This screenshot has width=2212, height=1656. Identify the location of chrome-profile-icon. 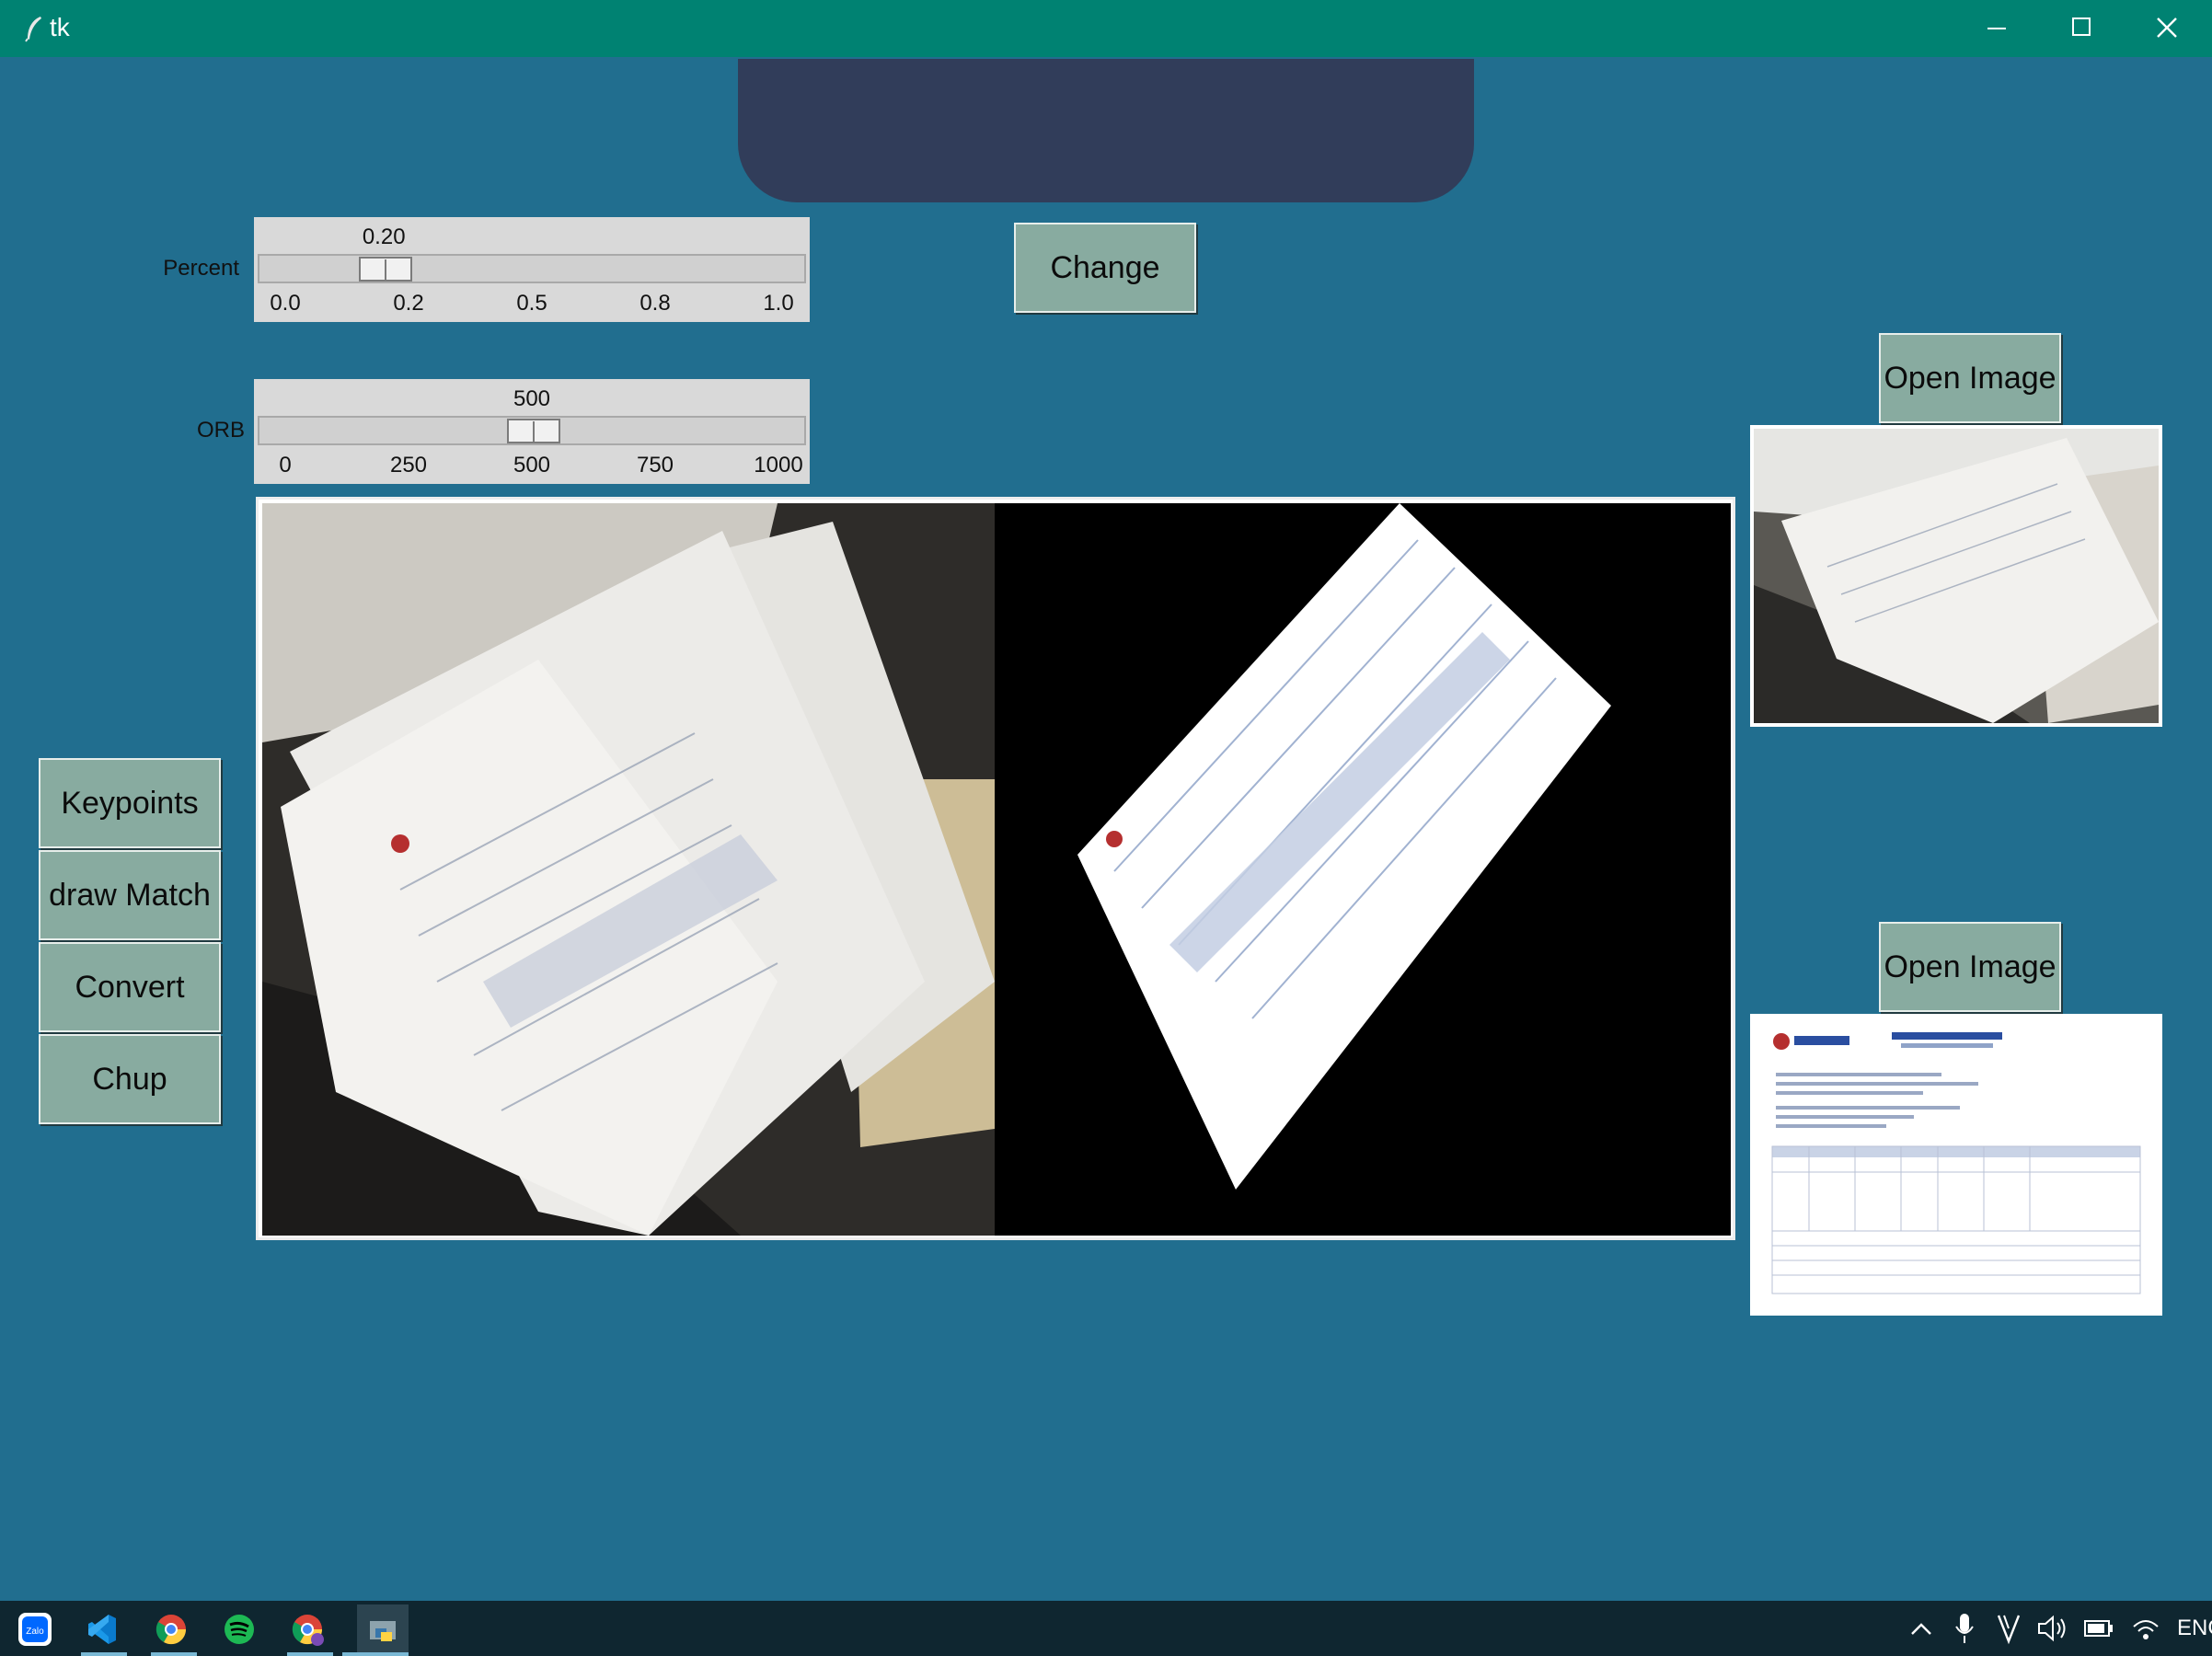
(307, 1629).